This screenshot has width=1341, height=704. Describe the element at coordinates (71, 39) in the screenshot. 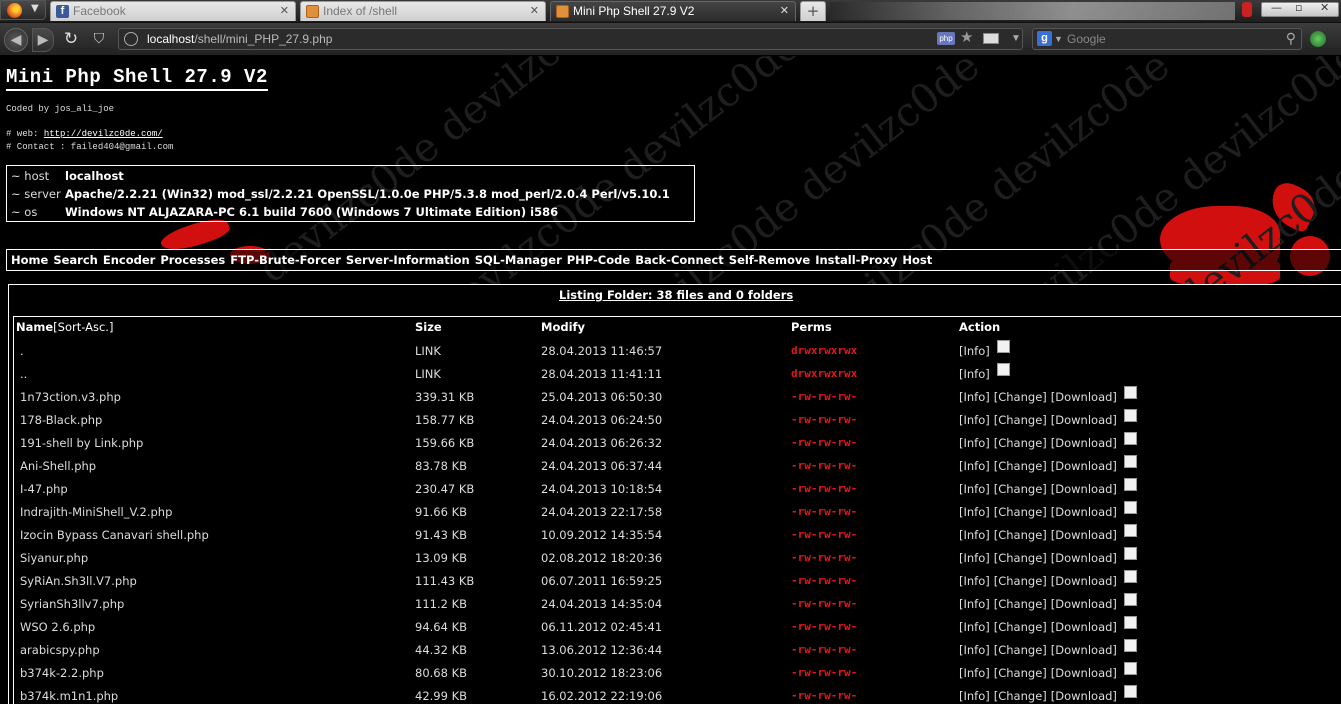

I see `reload-icon: ↻` at that location.